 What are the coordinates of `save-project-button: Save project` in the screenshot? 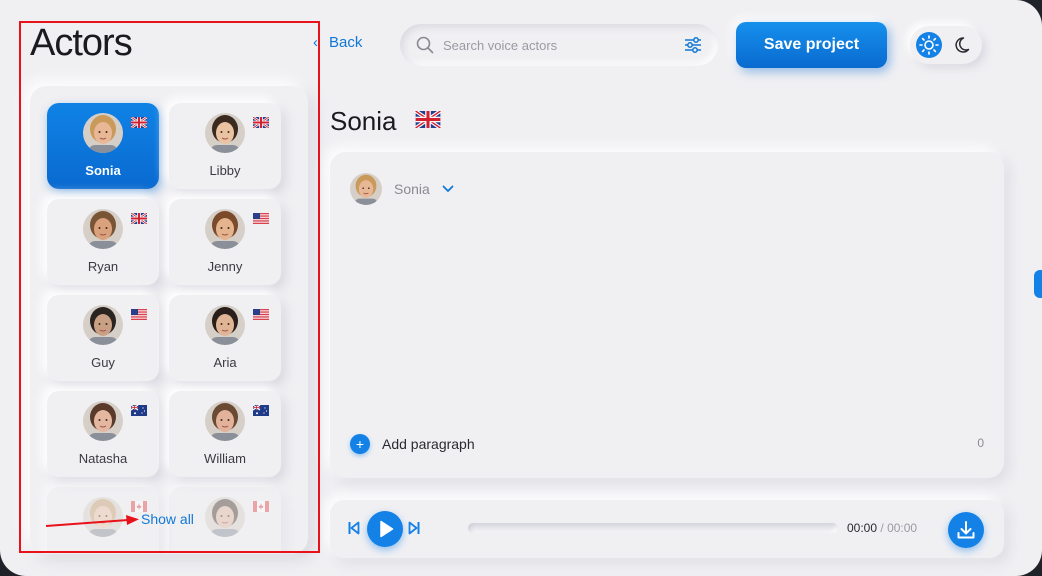 It's located at (811, 45).